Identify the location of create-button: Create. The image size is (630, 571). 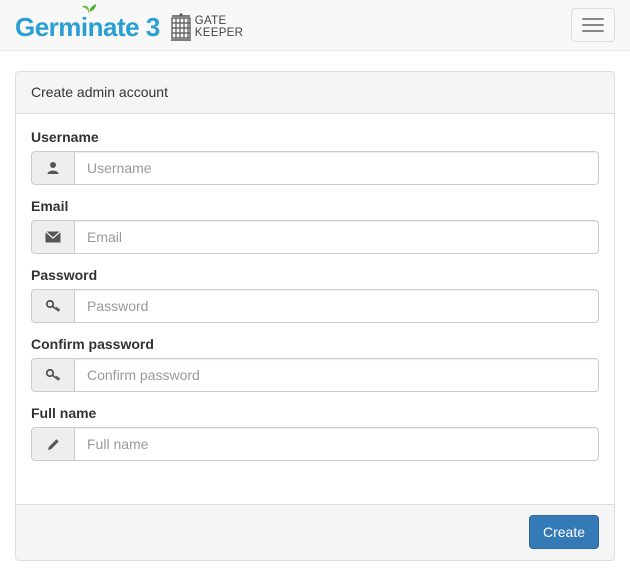
(563, 532).